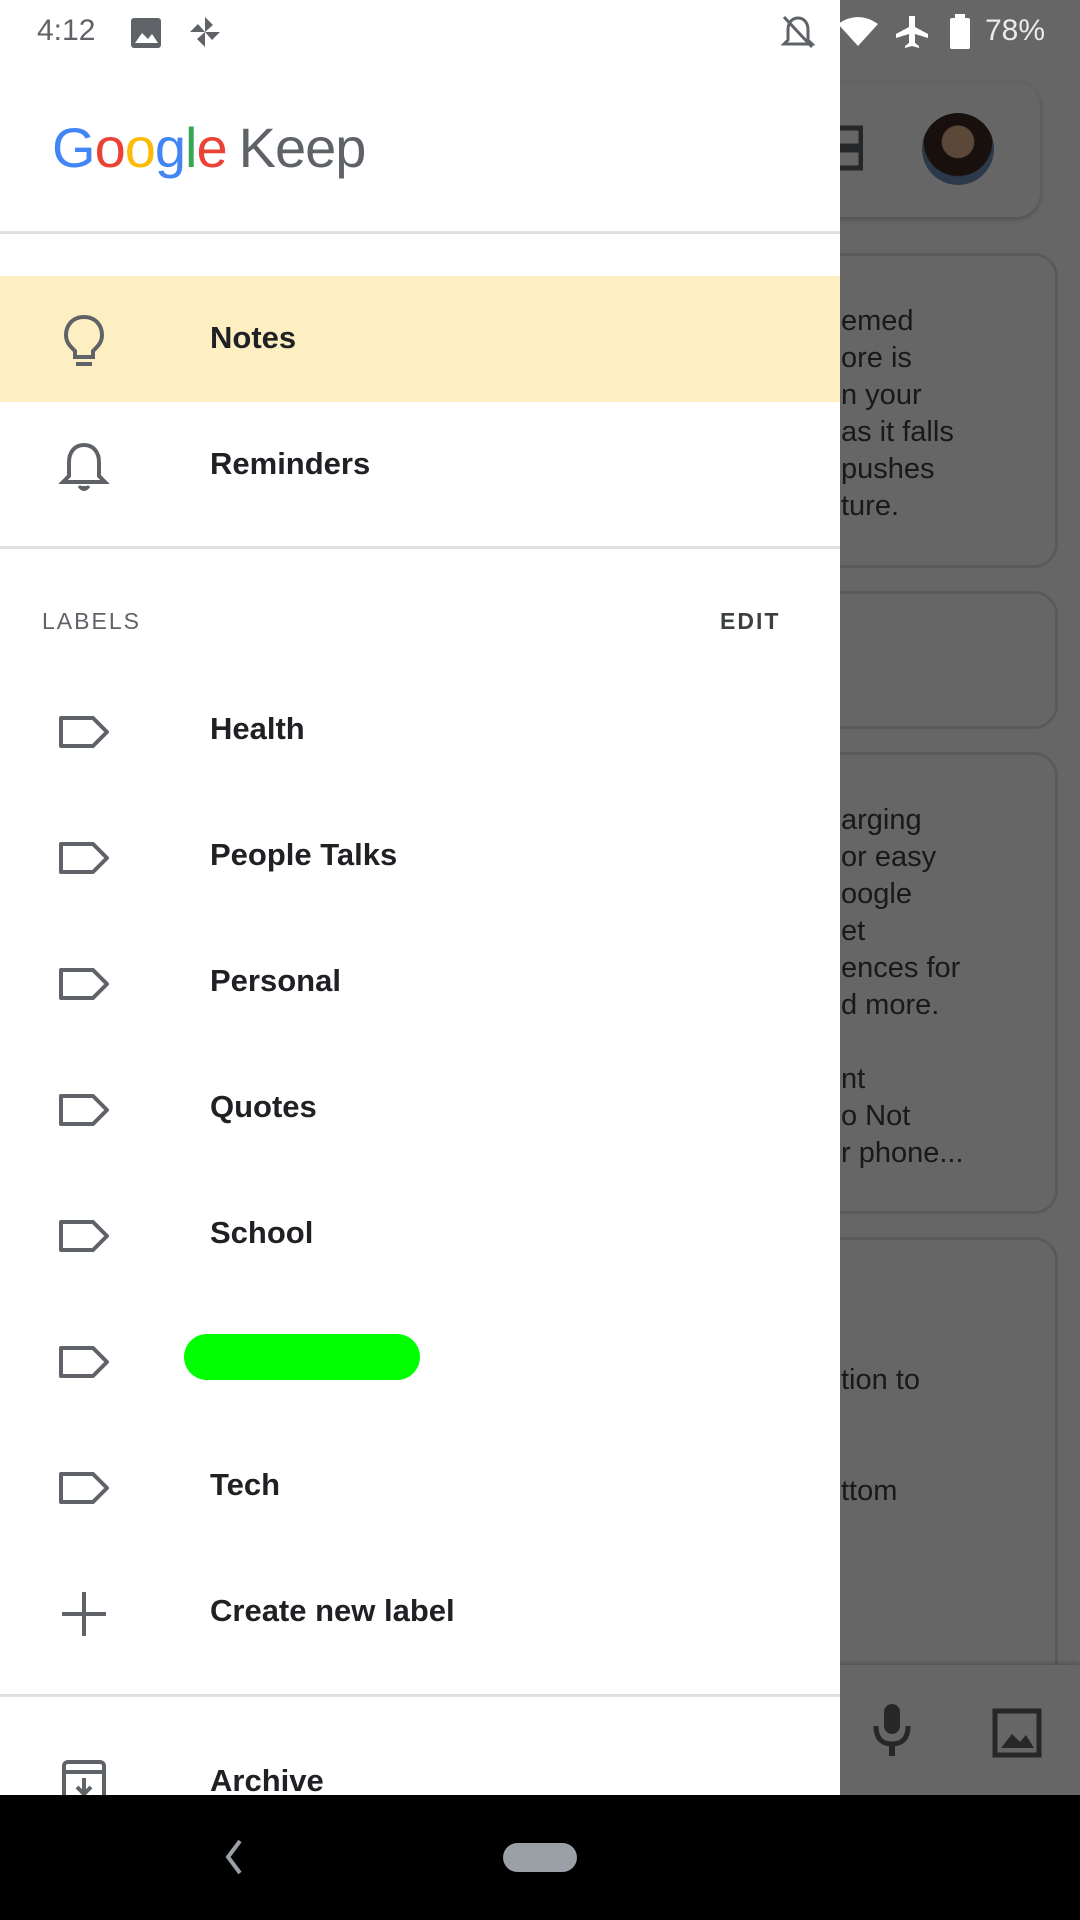  Describe the element at coordinates (540, 32) in the screenshot. I see `status-bar: 4:12 78%` at that location.